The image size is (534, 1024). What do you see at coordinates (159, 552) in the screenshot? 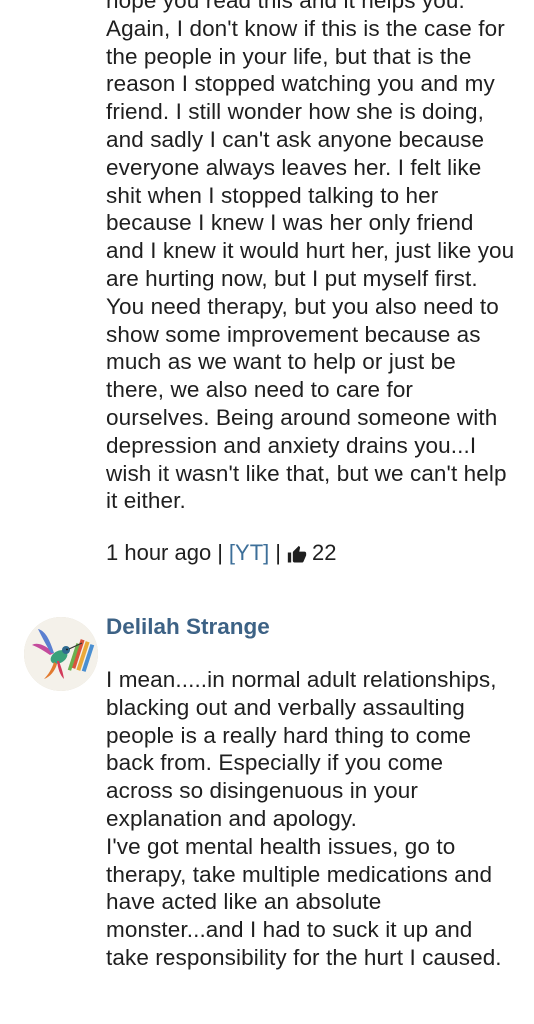
I see `comment-timestamp: 1 hour ago` at bounding box center [159, 552].